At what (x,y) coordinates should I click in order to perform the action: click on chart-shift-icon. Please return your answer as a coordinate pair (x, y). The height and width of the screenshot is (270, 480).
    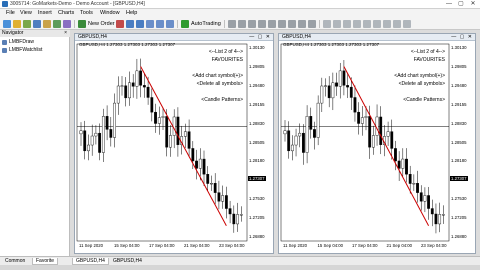
    Looking at the image, I should click on (160, 24).